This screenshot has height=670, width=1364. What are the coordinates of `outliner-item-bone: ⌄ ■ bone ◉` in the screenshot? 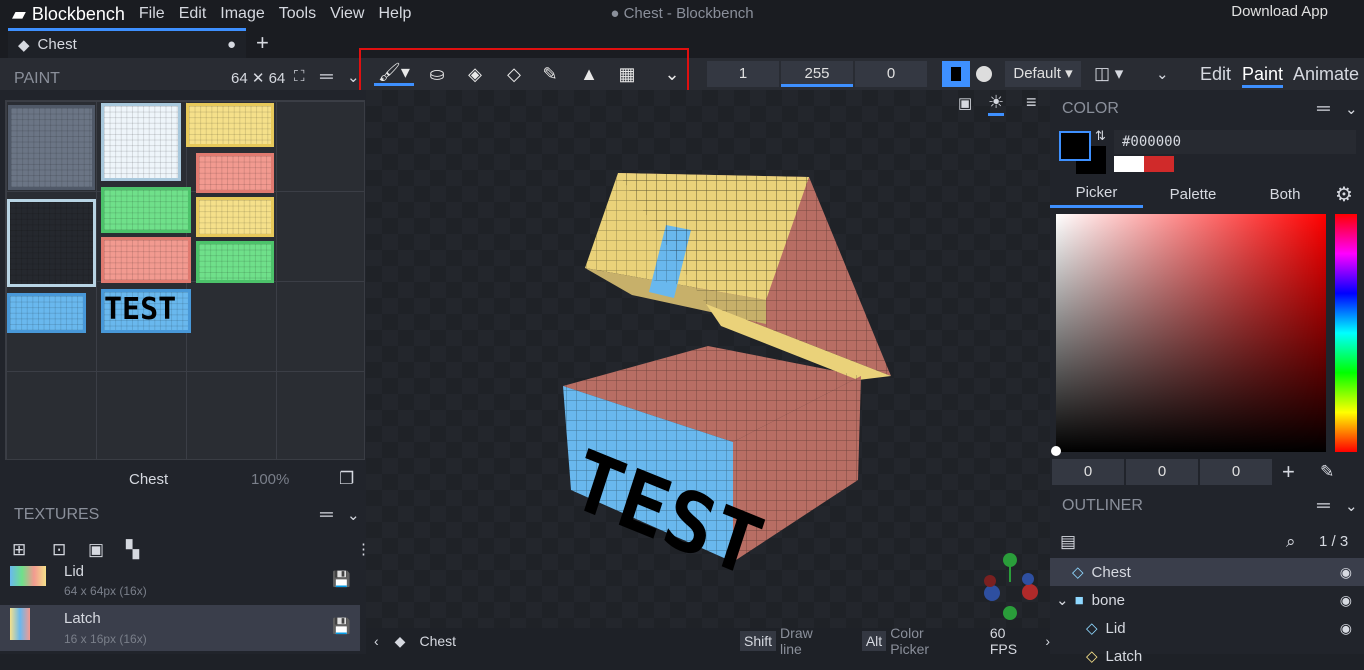 It's located at (1207, 600).